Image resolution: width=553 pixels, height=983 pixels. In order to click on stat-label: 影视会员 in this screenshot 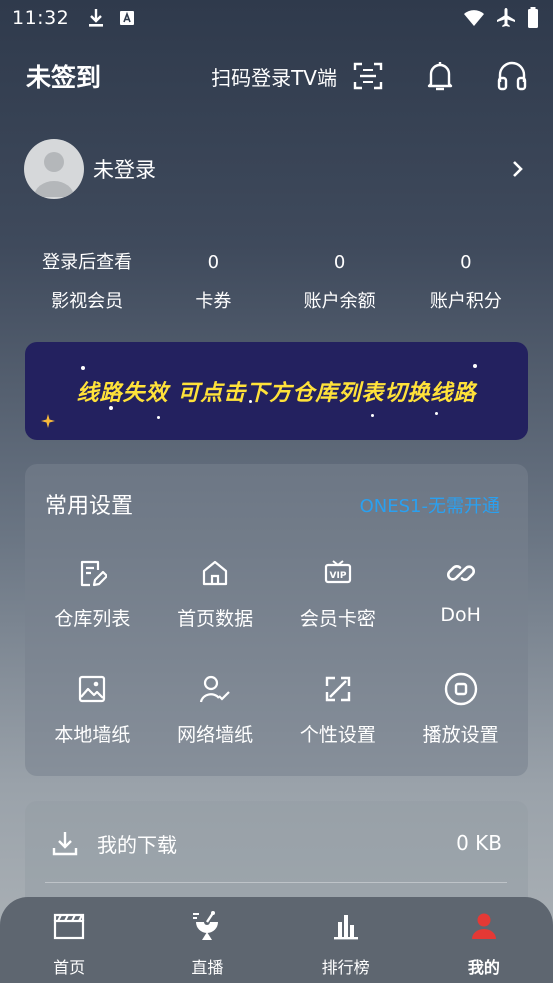, I will do `click(87, 301)`.